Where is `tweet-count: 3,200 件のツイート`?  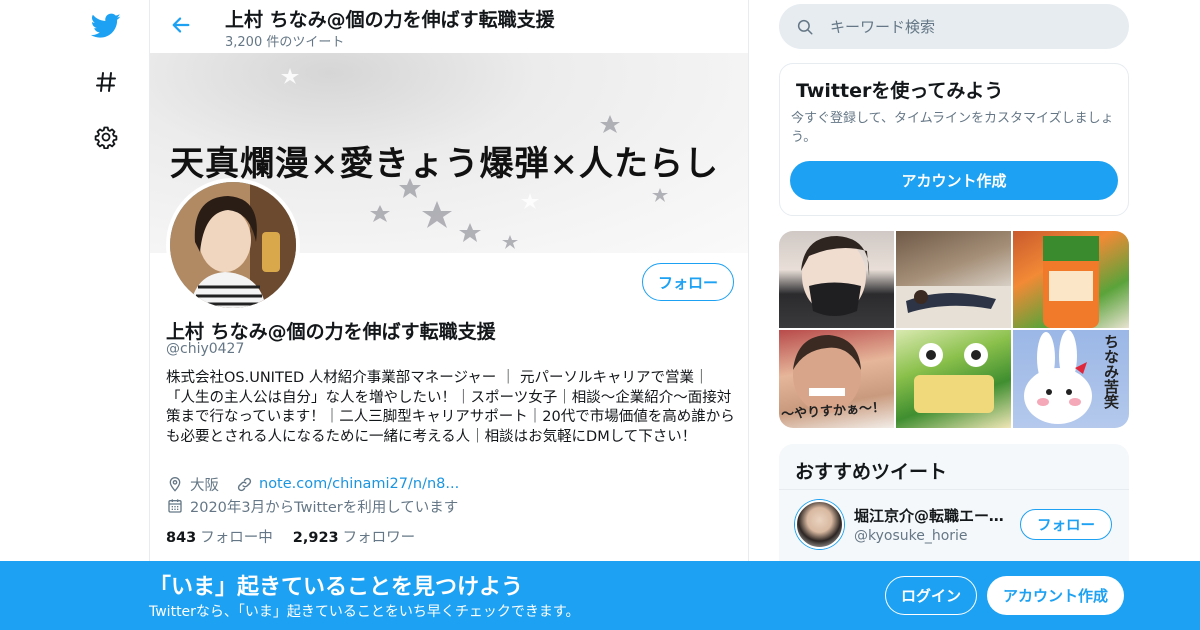
tweet-count: 3,200 件のツイート is located at coordinates (285, 42).